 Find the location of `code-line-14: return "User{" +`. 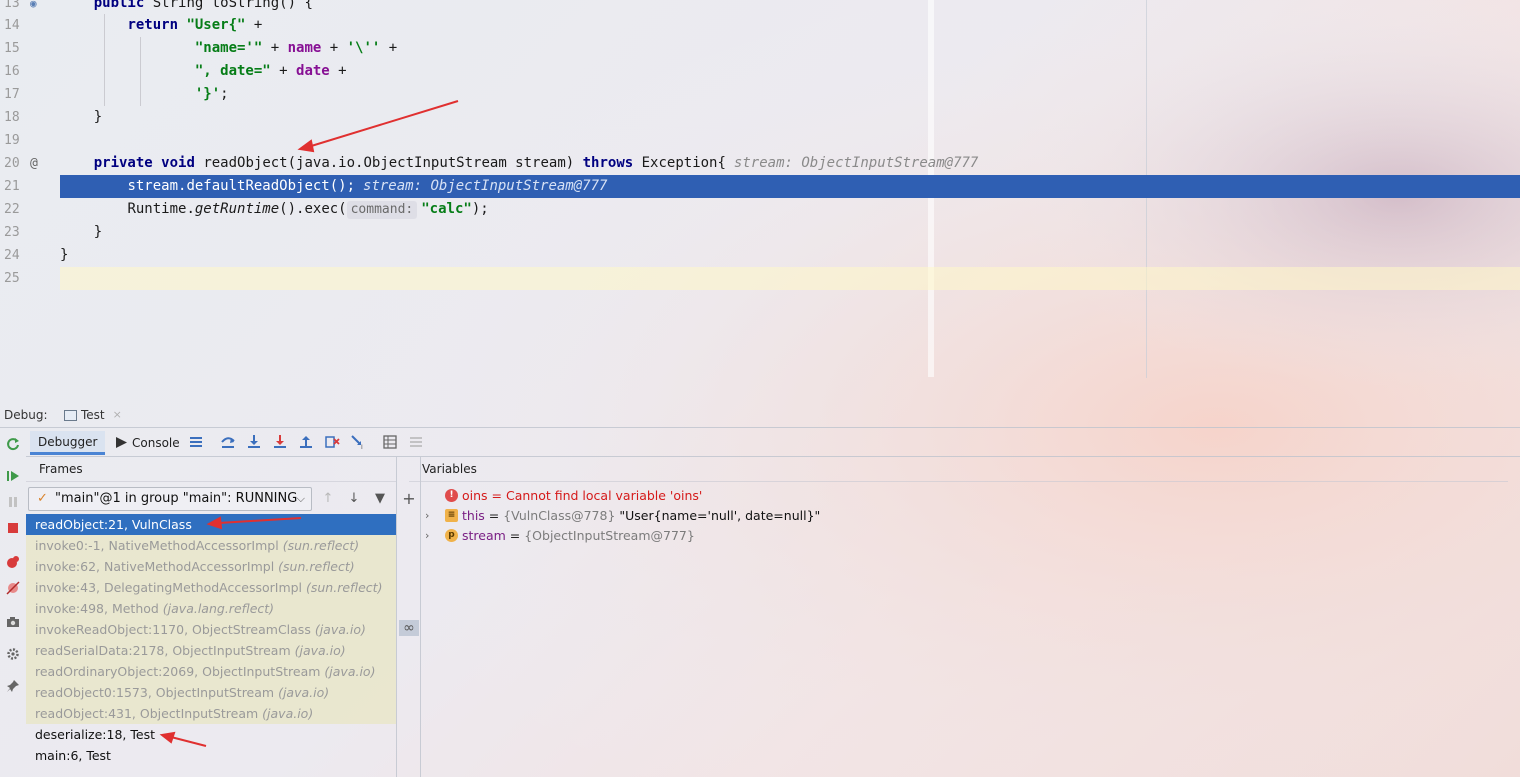

code-line-14: return "User{" + is located at coordinates (790, 25).